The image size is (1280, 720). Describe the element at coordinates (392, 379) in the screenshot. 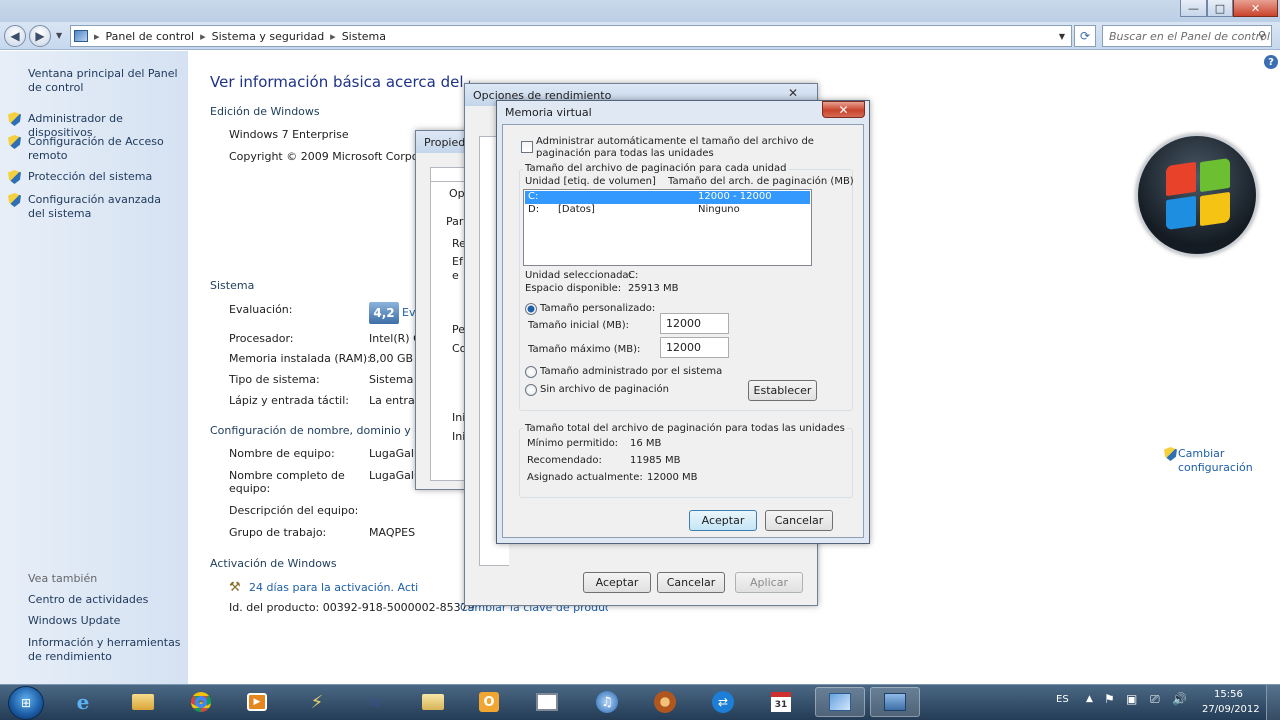

I see `system-type-value: Sistema operativo de 64 bits` at that location.